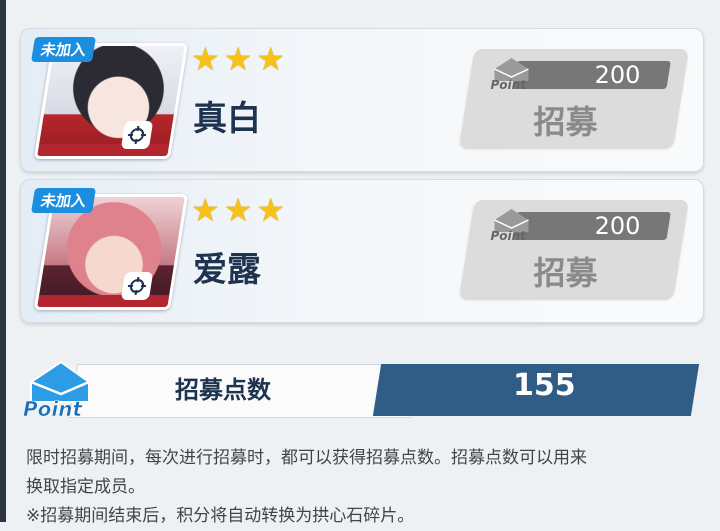  I want to click on recruit-points-panel: Point 招募点数 155, so click(364, 391).